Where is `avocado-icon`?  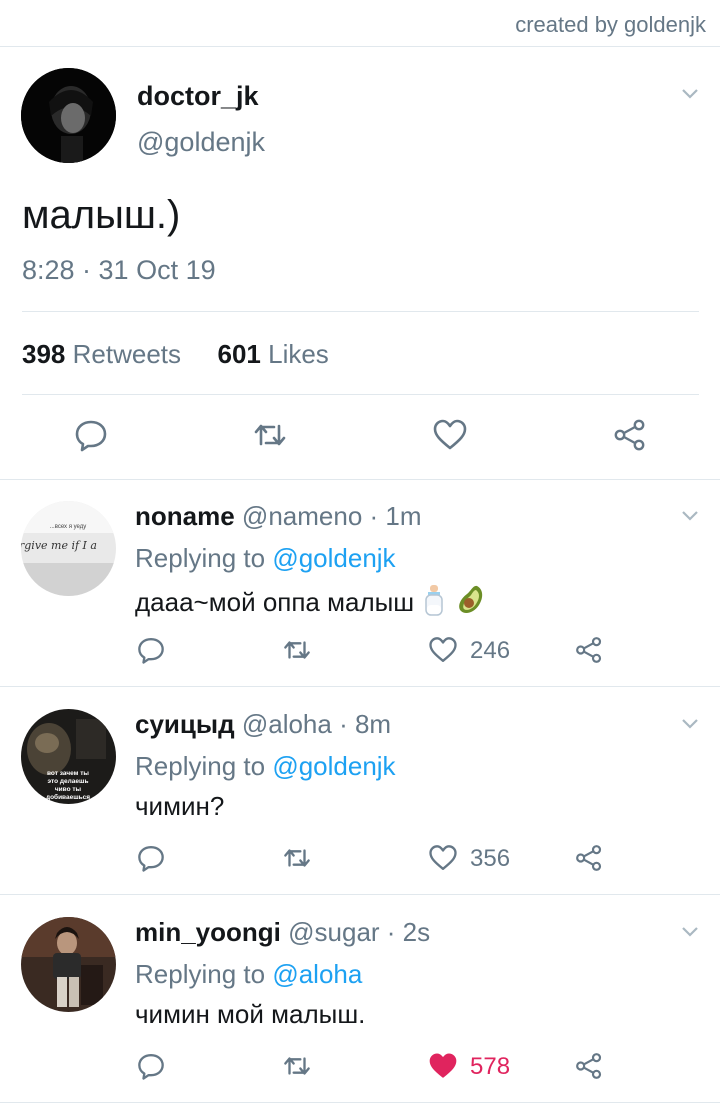
avocado-icon is located at coordinates (470, 600).